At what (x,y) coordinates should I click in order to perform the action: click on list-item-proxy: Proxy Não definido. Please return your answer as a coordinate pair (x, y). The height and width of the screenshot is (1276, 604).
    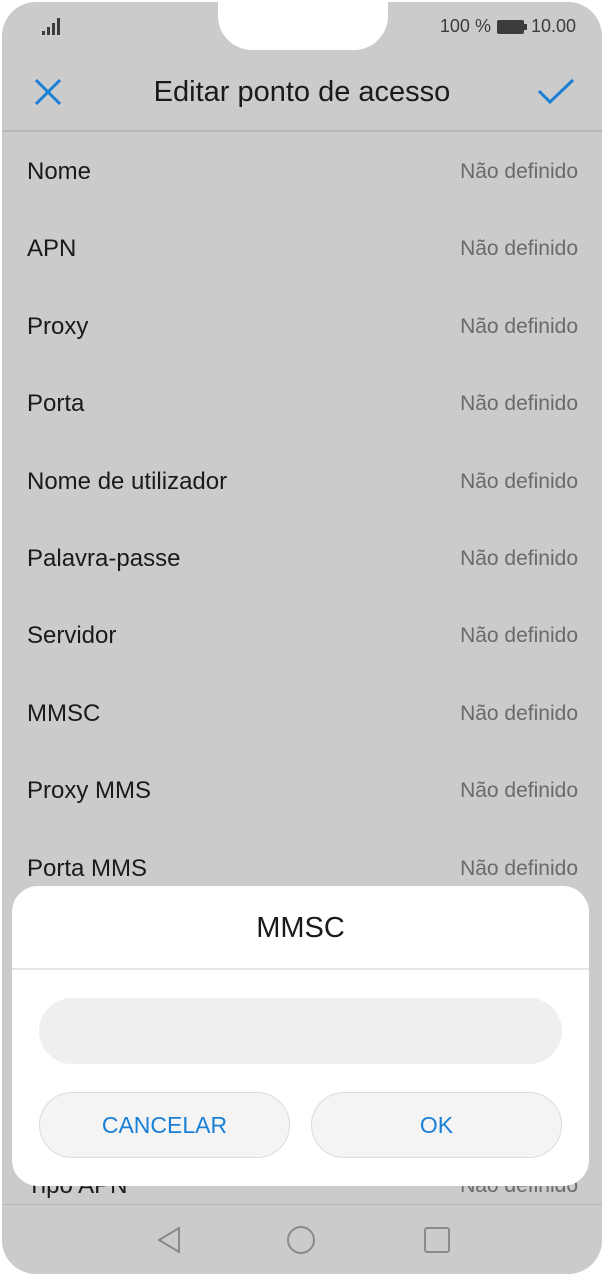
    Looking at the image, I should click on (302, 325).